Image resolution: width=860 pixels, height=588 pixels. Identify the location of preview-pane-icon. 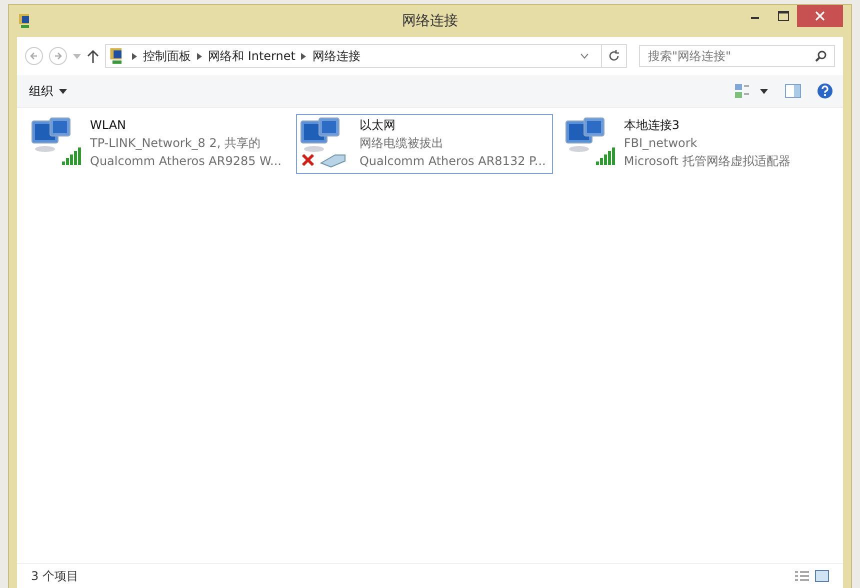
(793, 91).